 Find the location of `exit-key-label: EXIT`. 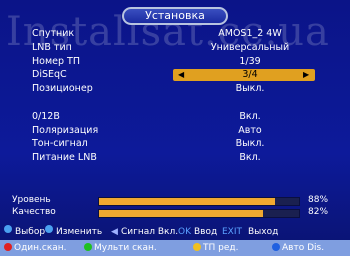

exit-key-label: EXIT is located at coordinates (232, 232).